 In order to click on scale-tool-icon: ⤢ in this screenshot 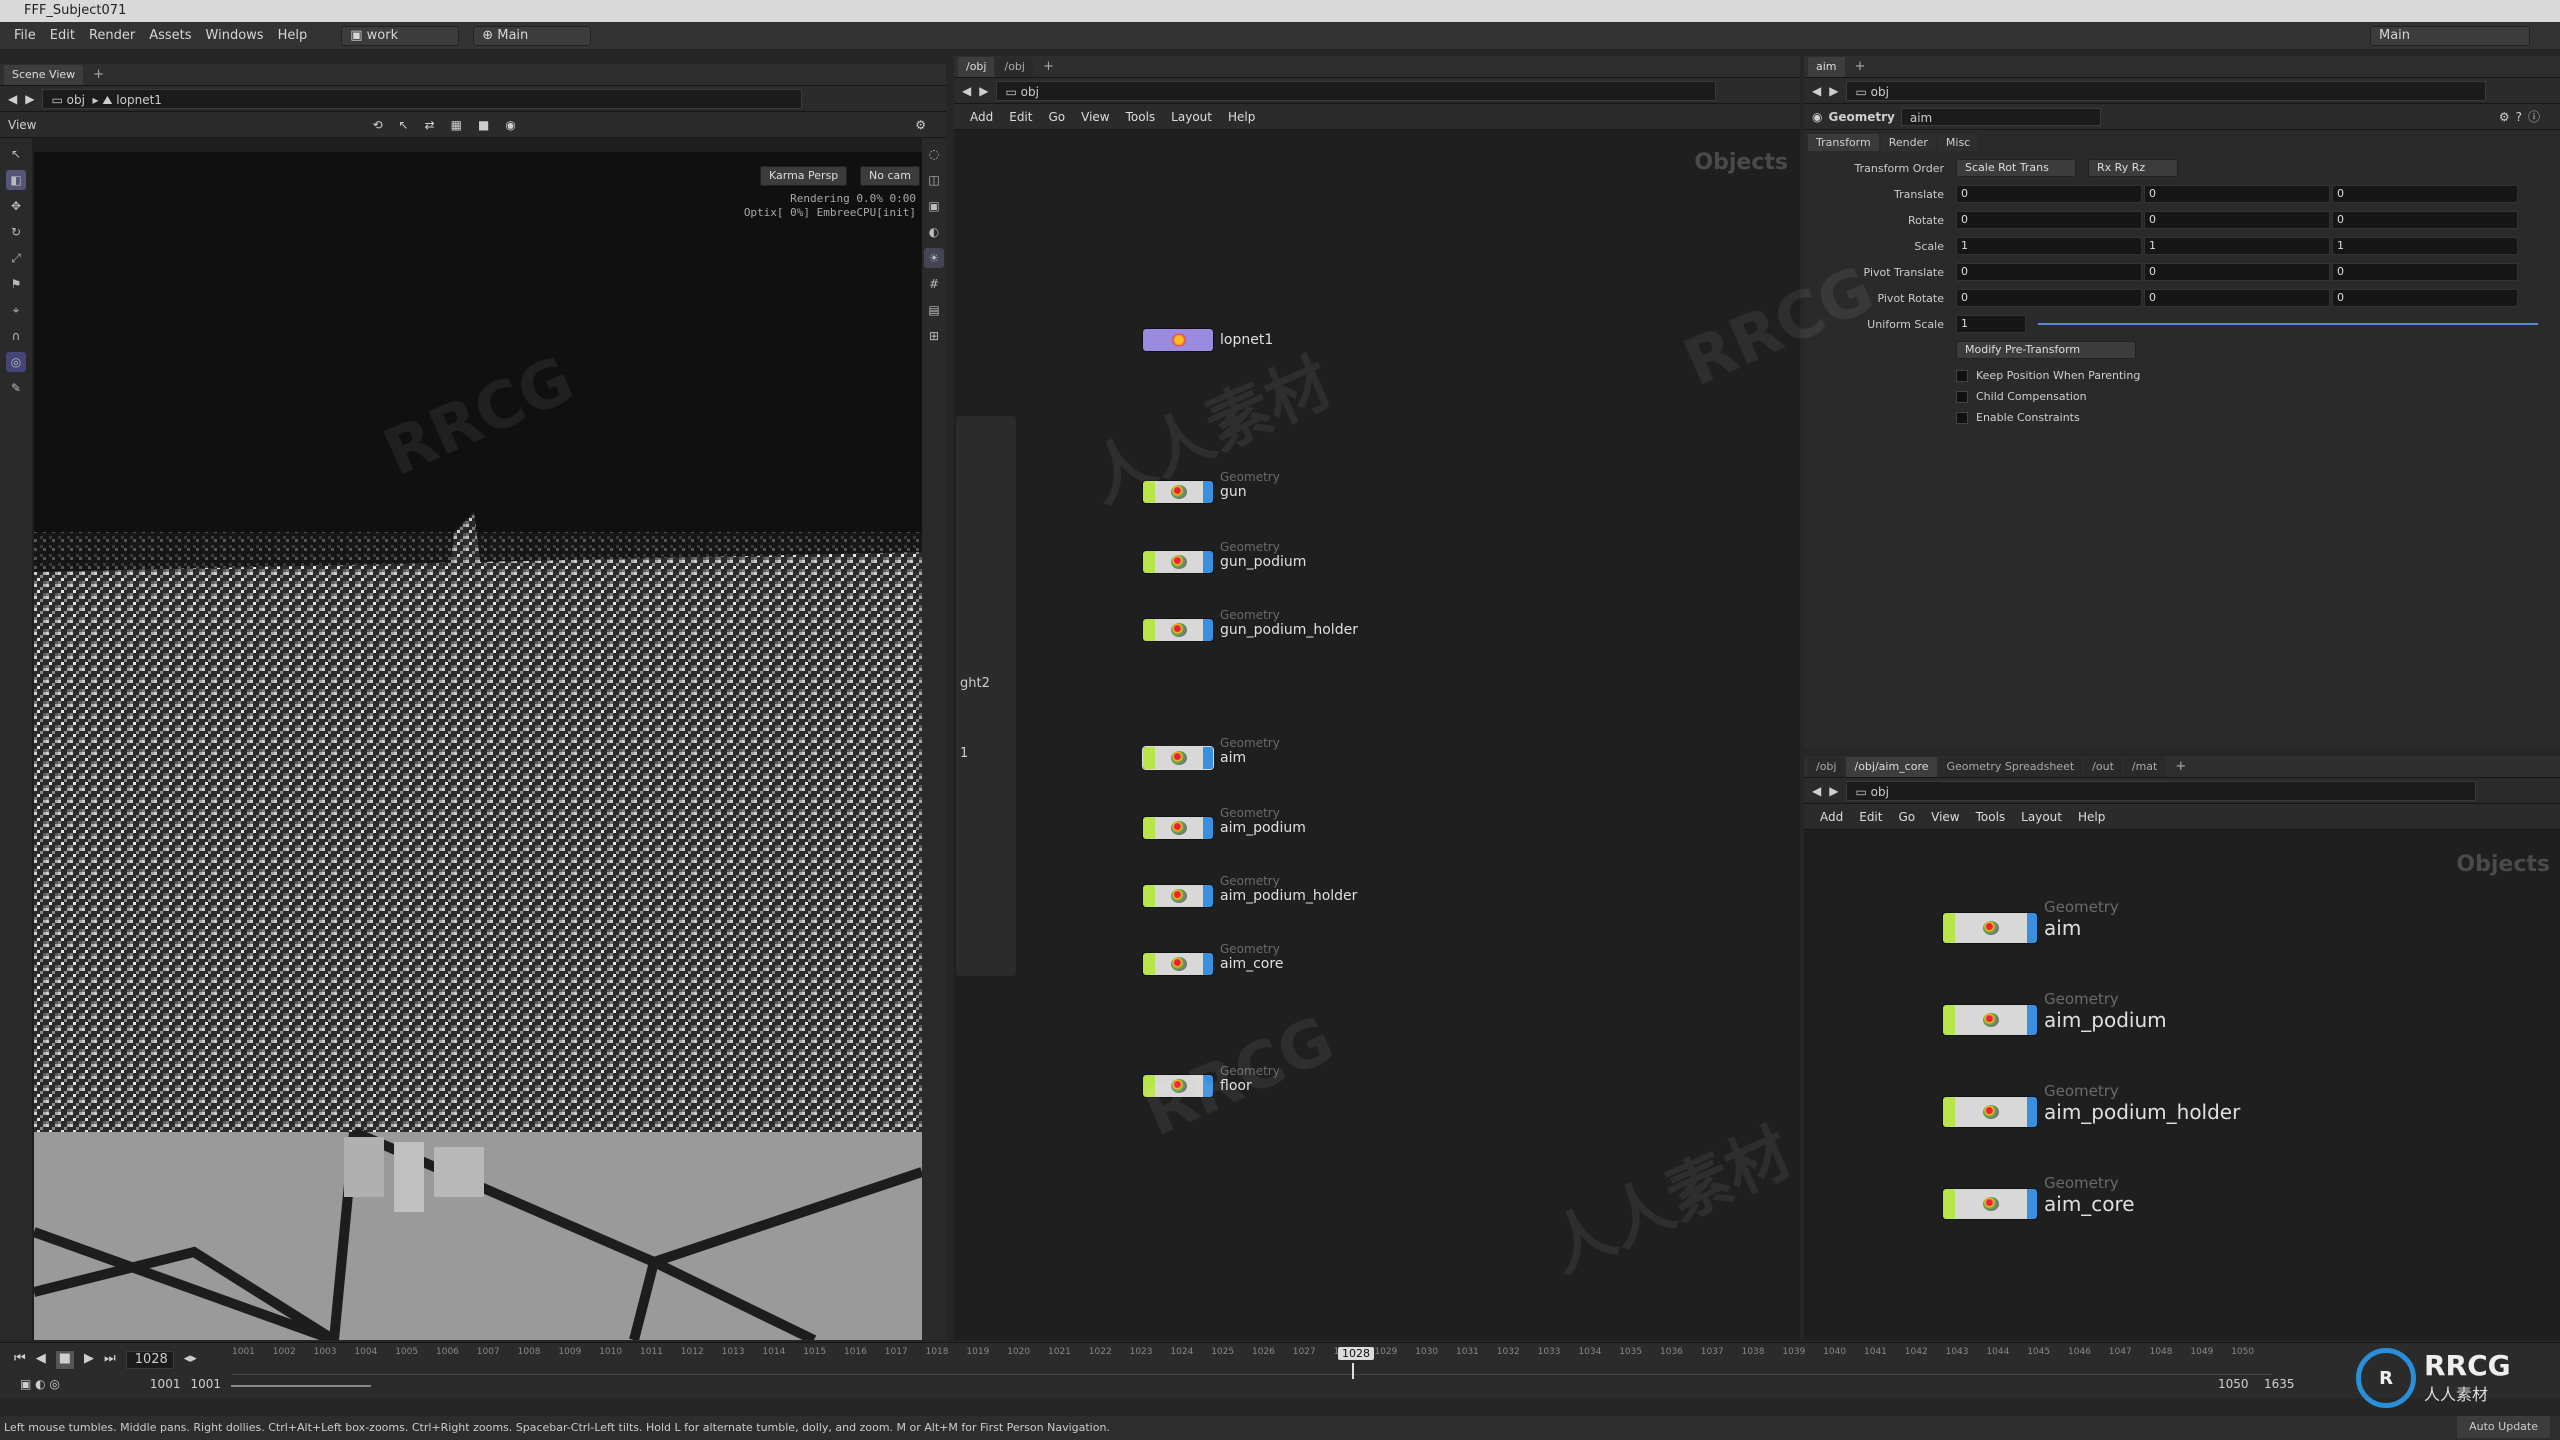, I will do `click(16, 258)`.